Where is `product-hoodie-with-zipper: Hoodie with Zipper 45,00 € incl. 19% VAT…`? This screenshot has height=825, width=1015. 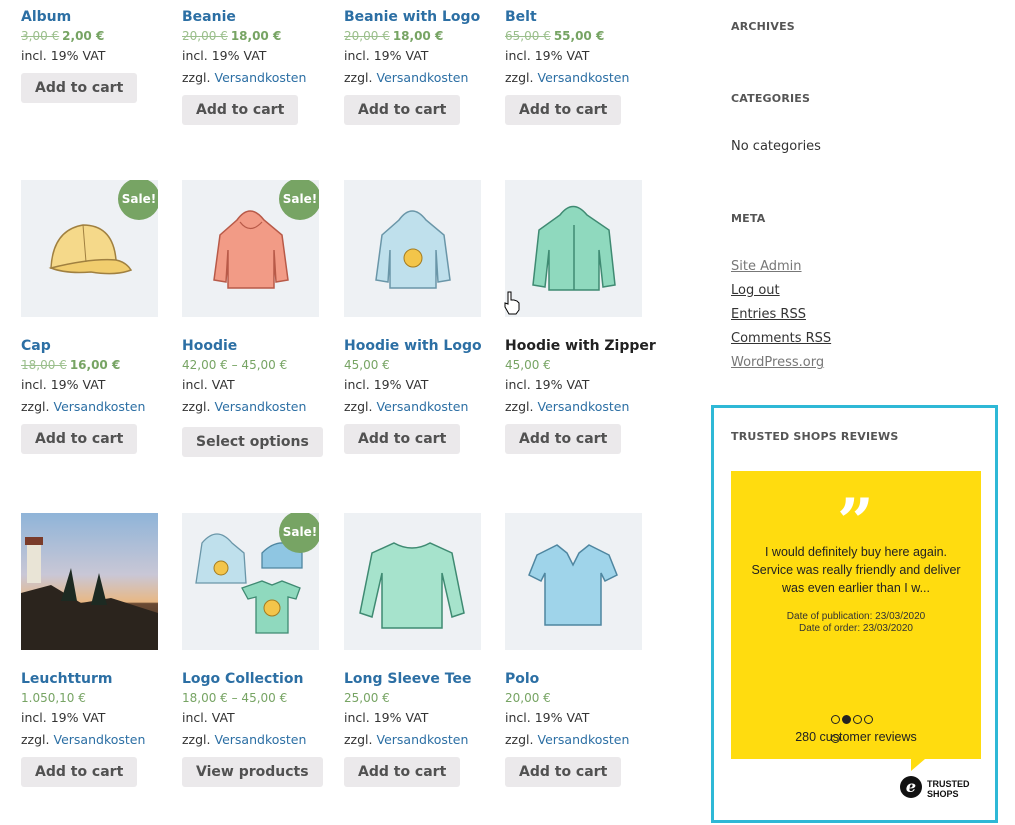
product-hoodie-with-zipper: Hoodie with Zipper 45,00 € incl. 19% VAT… is located at coordinates (585, 317).